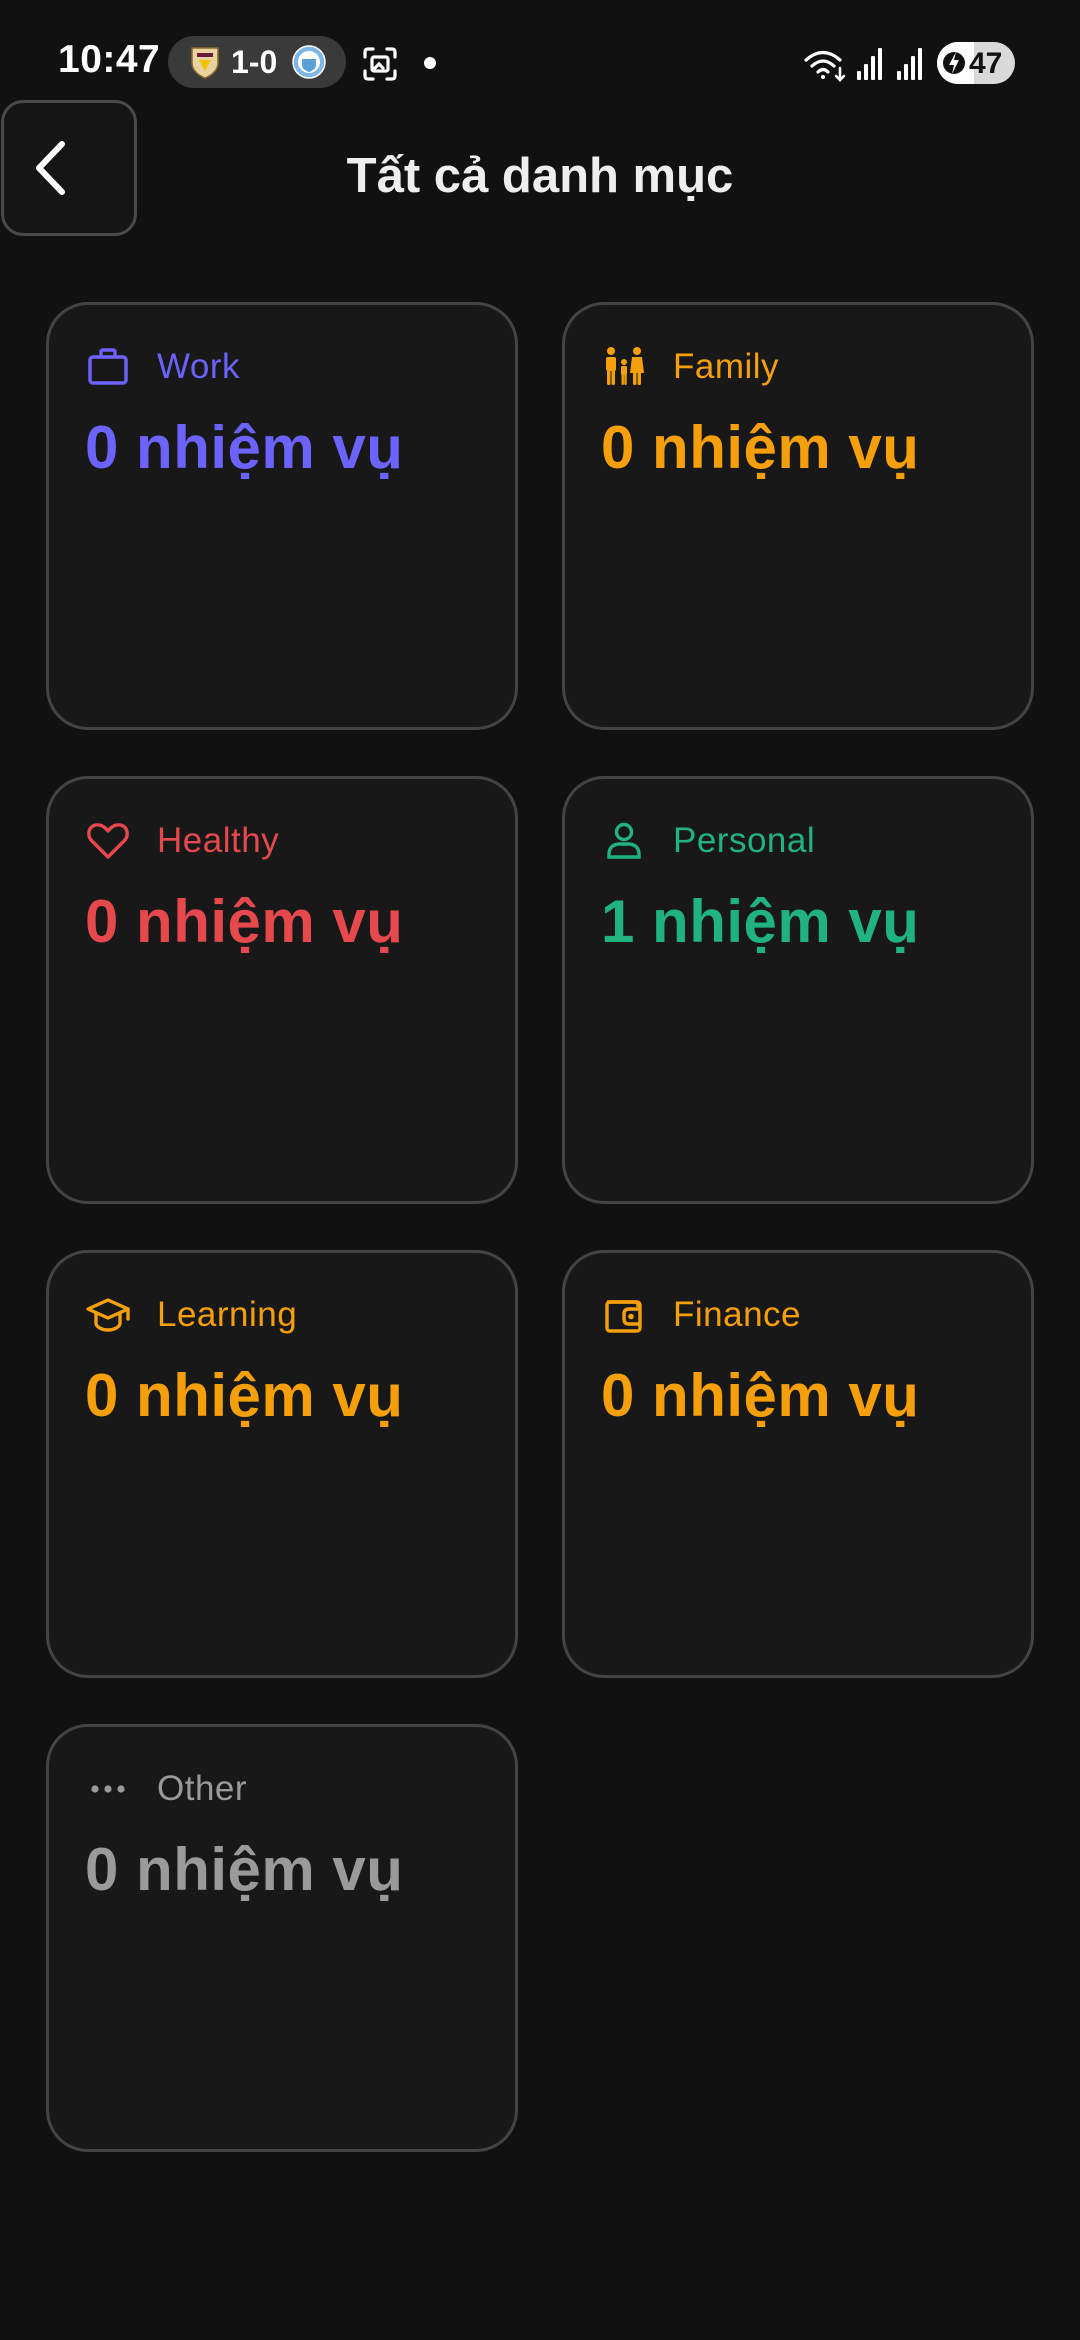 This screenshot has height=2340, width=1080. I want to click on category-card-healthy: Healthy 0 nhiệm vụ, so click(282, 990).